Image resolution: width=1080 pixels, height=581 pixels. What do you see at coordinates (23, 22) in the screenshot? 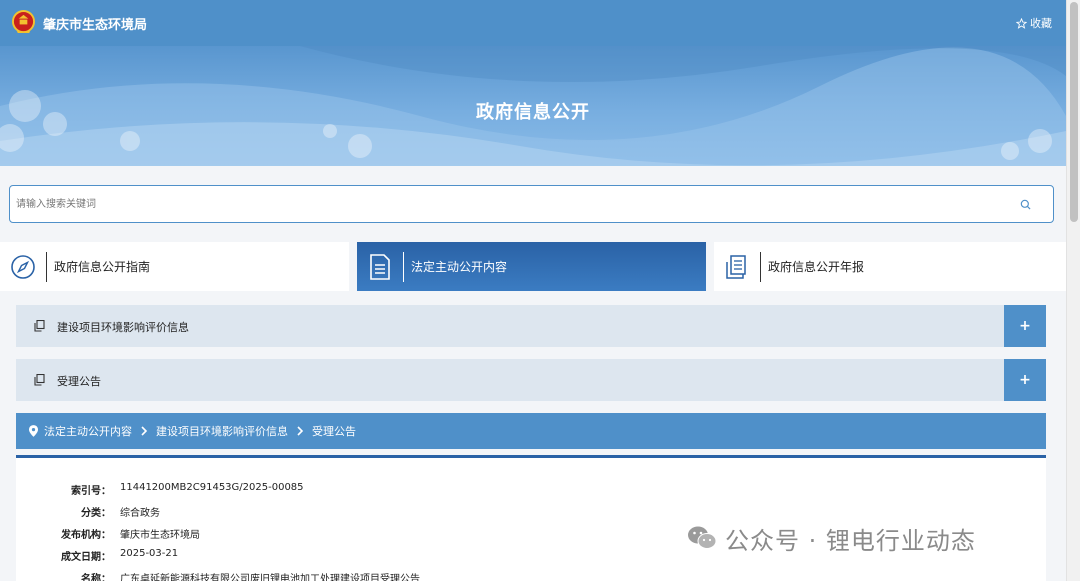
I see `national-emblem-icon` at bounding box center [23, 22].